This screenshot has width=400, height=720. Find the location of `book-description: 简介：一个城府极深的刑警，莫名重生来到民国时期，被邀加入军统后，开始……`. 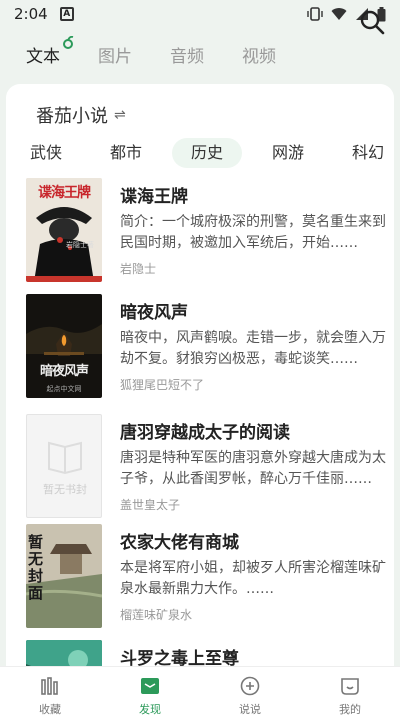

book-description: 简介：一个城府极深的刑警，莫名重生来到民国时期，被邀加入军统后，开始…… is located at coordinates (253, 232).